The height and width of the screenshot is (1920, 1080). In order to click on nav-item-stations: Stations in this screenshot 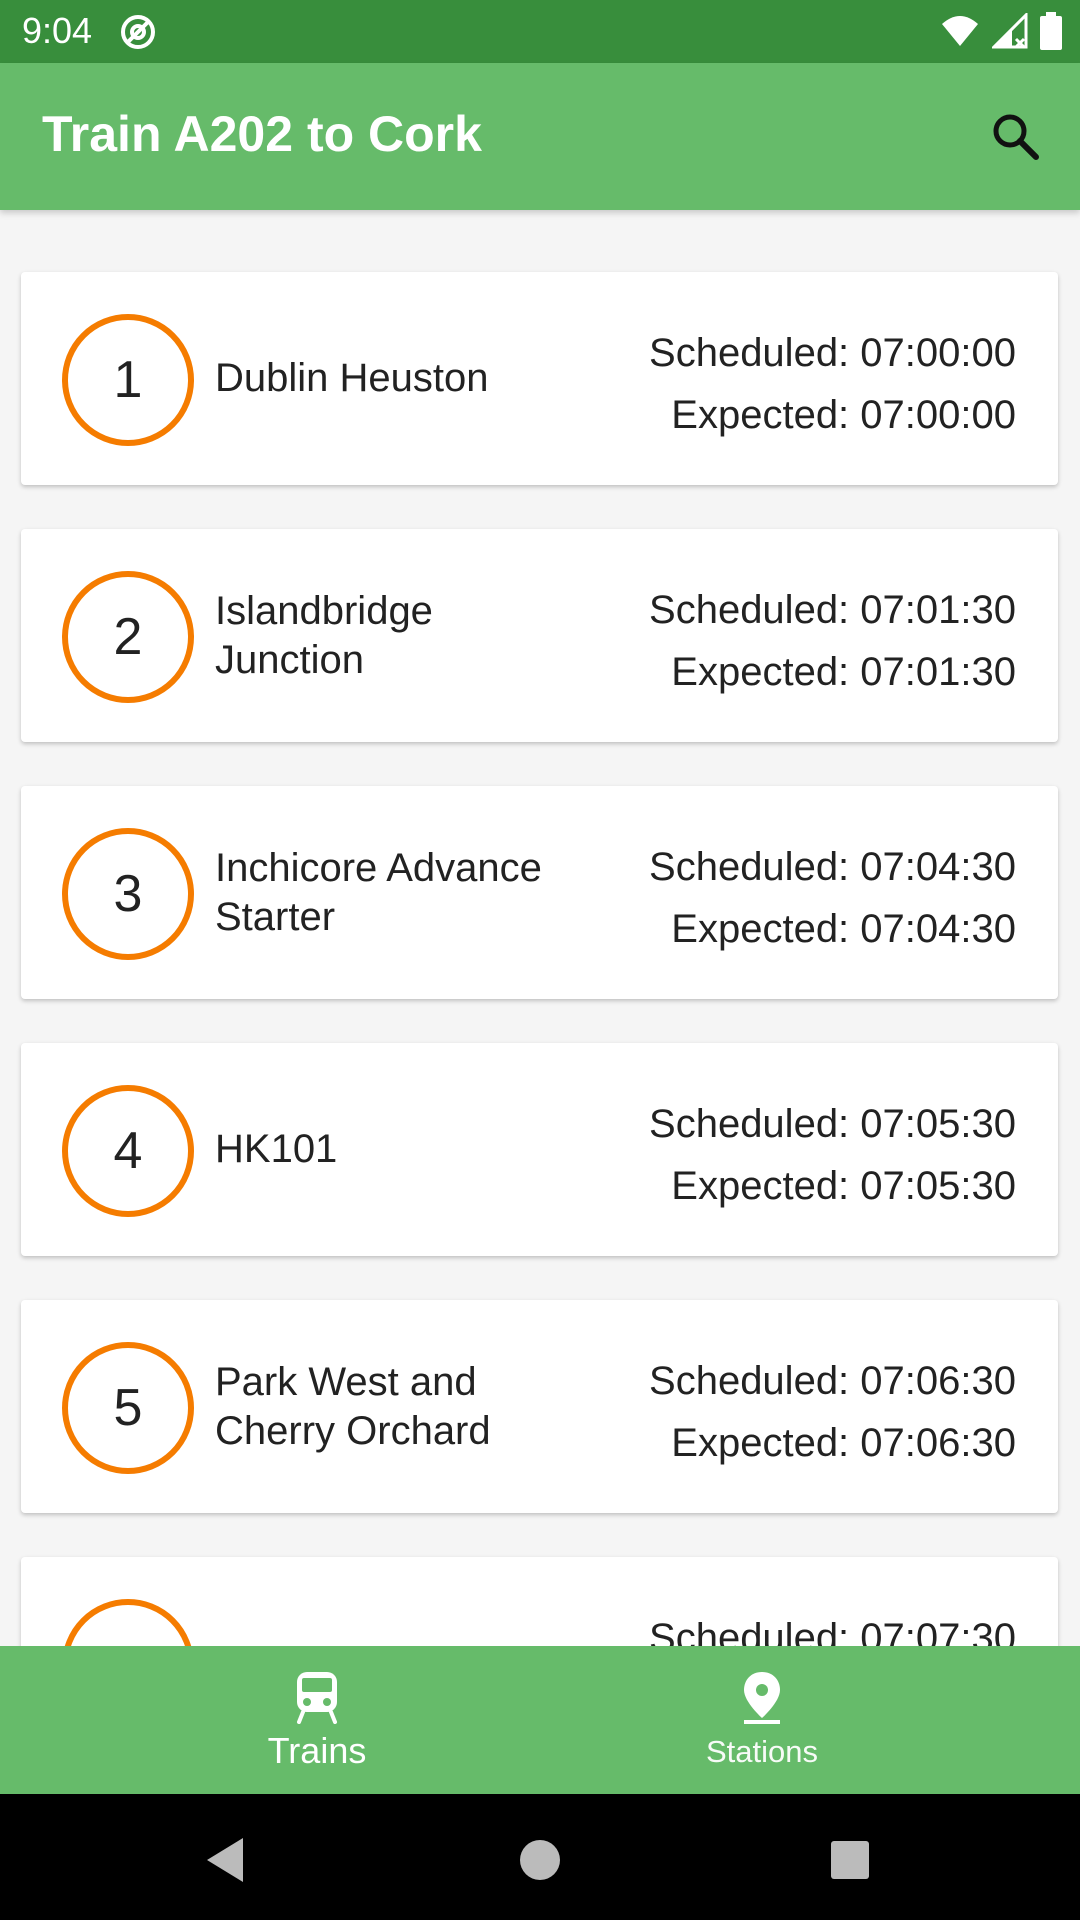, I will do `click(762, 1720)`.